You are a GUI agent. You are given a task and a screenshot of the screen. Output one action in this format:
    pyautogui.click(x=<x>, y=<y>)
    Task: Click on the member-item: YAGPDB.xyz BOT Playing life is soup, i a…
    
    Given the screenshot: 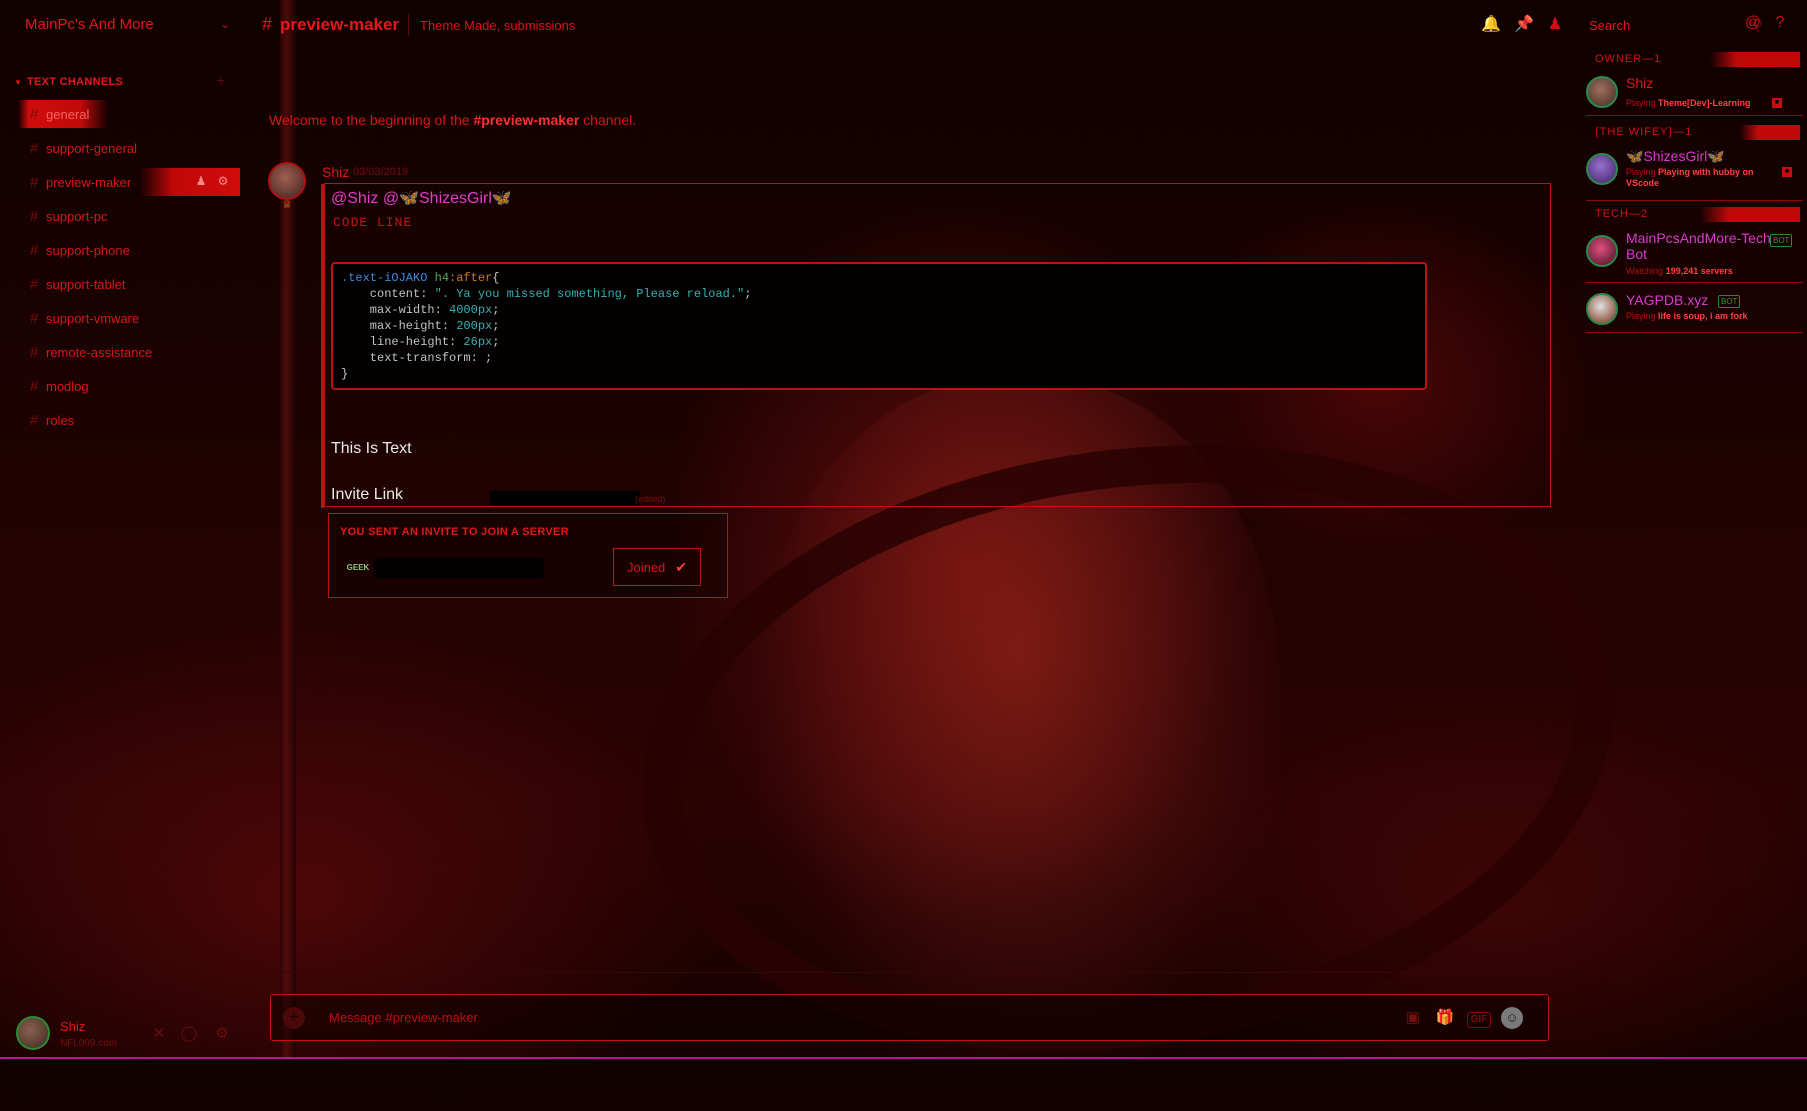 What is the action you would take?
    pyautogui.click(x=1690, y=310)
    